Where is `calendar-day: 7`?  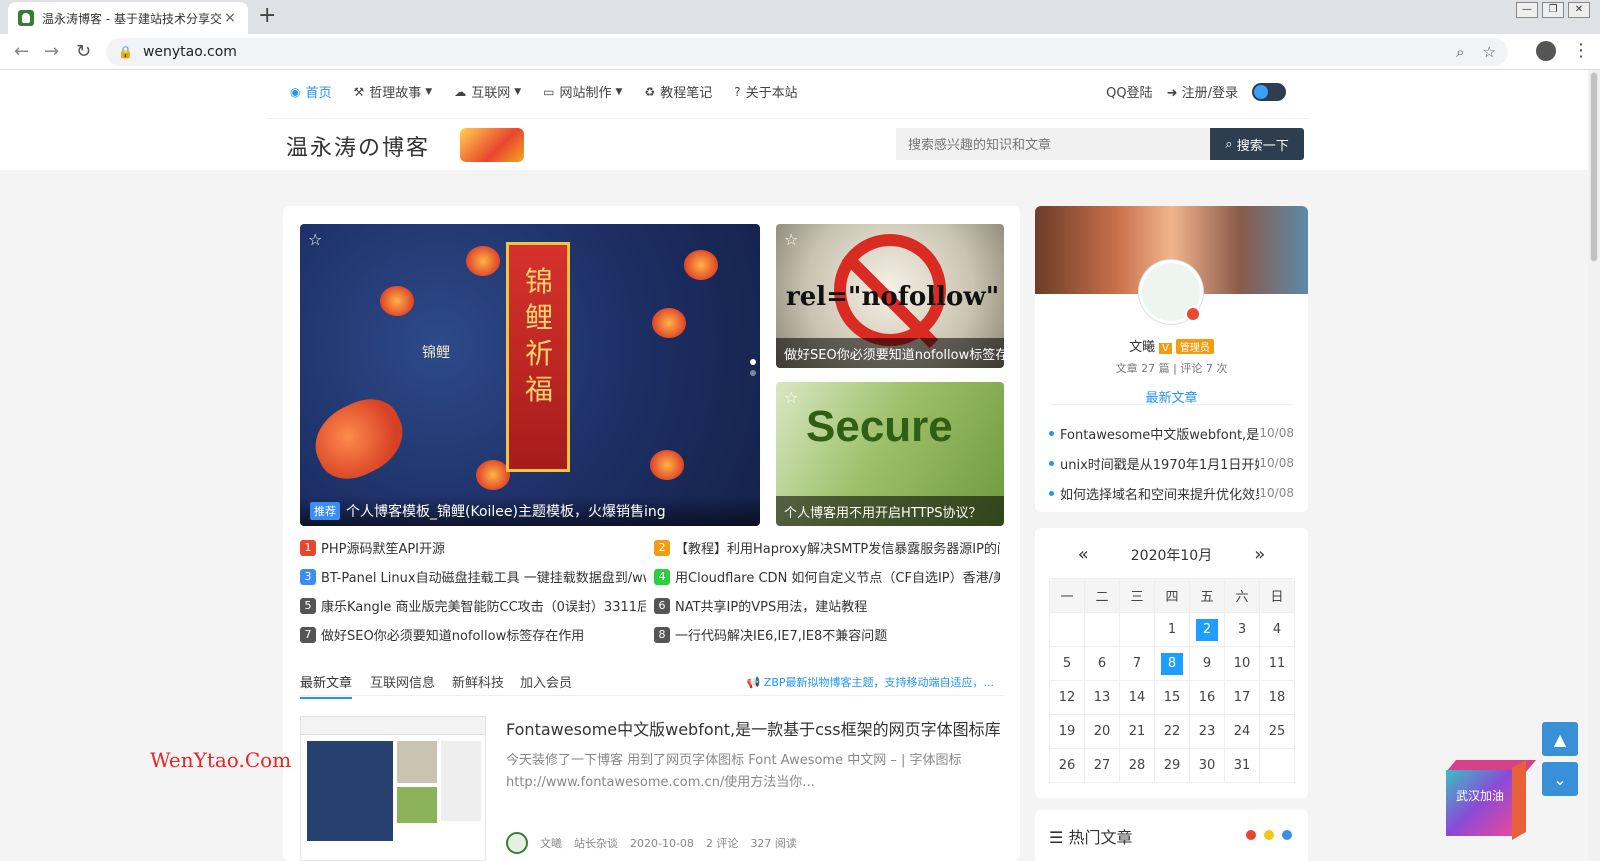
calendar-day: 7 is located at coordinates (1137, 663).